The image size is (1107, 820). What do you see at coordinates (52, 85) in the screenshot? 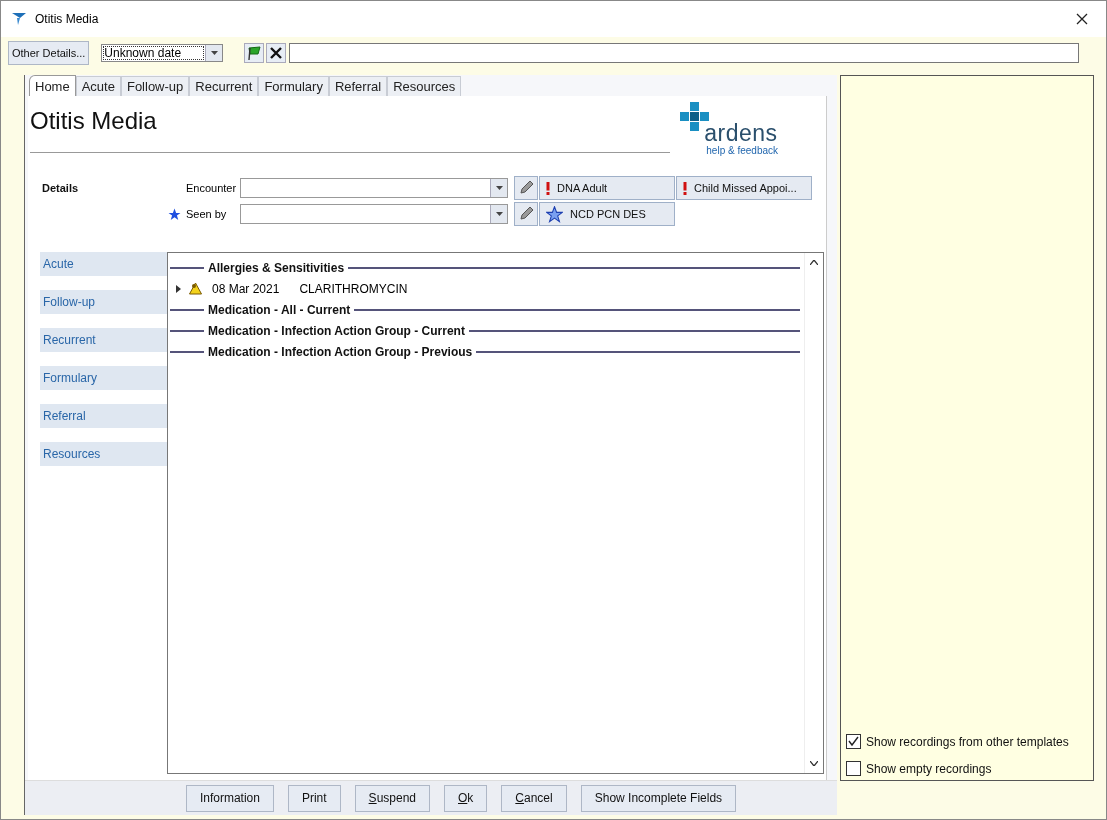
I see `tab: Home` at bounding box center [52, 85].